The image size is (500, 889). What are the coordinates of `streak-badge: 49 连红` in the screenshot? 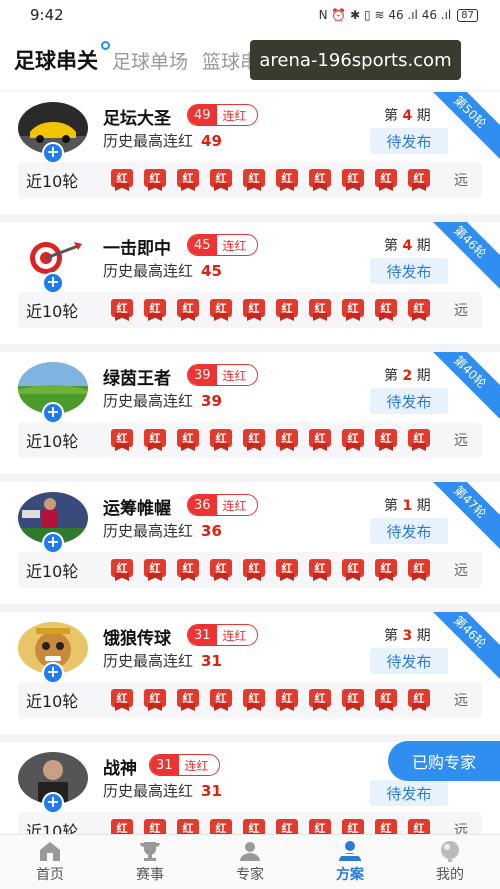 It's located at (222, 115).